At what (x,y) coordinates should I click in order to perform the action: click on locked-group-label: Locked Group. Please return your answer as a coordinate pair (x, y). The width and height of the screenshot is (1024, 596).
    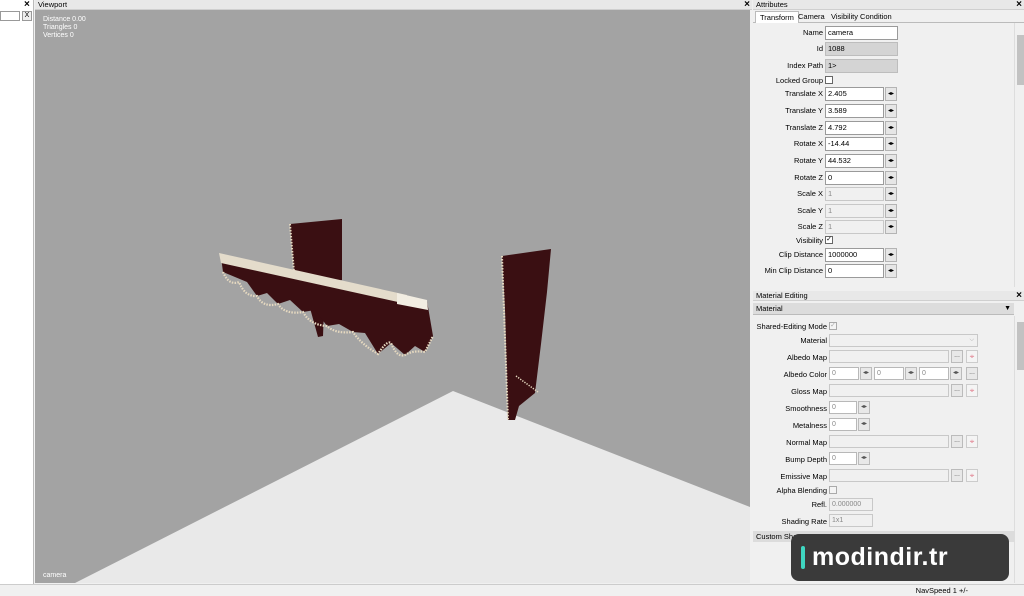
    Looking at the image, I should click on (799, 80).